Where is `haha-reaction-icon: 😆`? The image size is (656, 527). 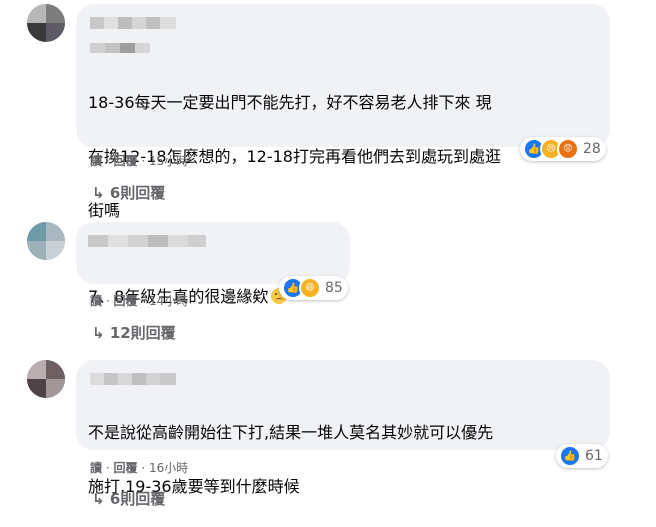
haha-reaction-icon: 😆 is located at coordinates (310, 288).